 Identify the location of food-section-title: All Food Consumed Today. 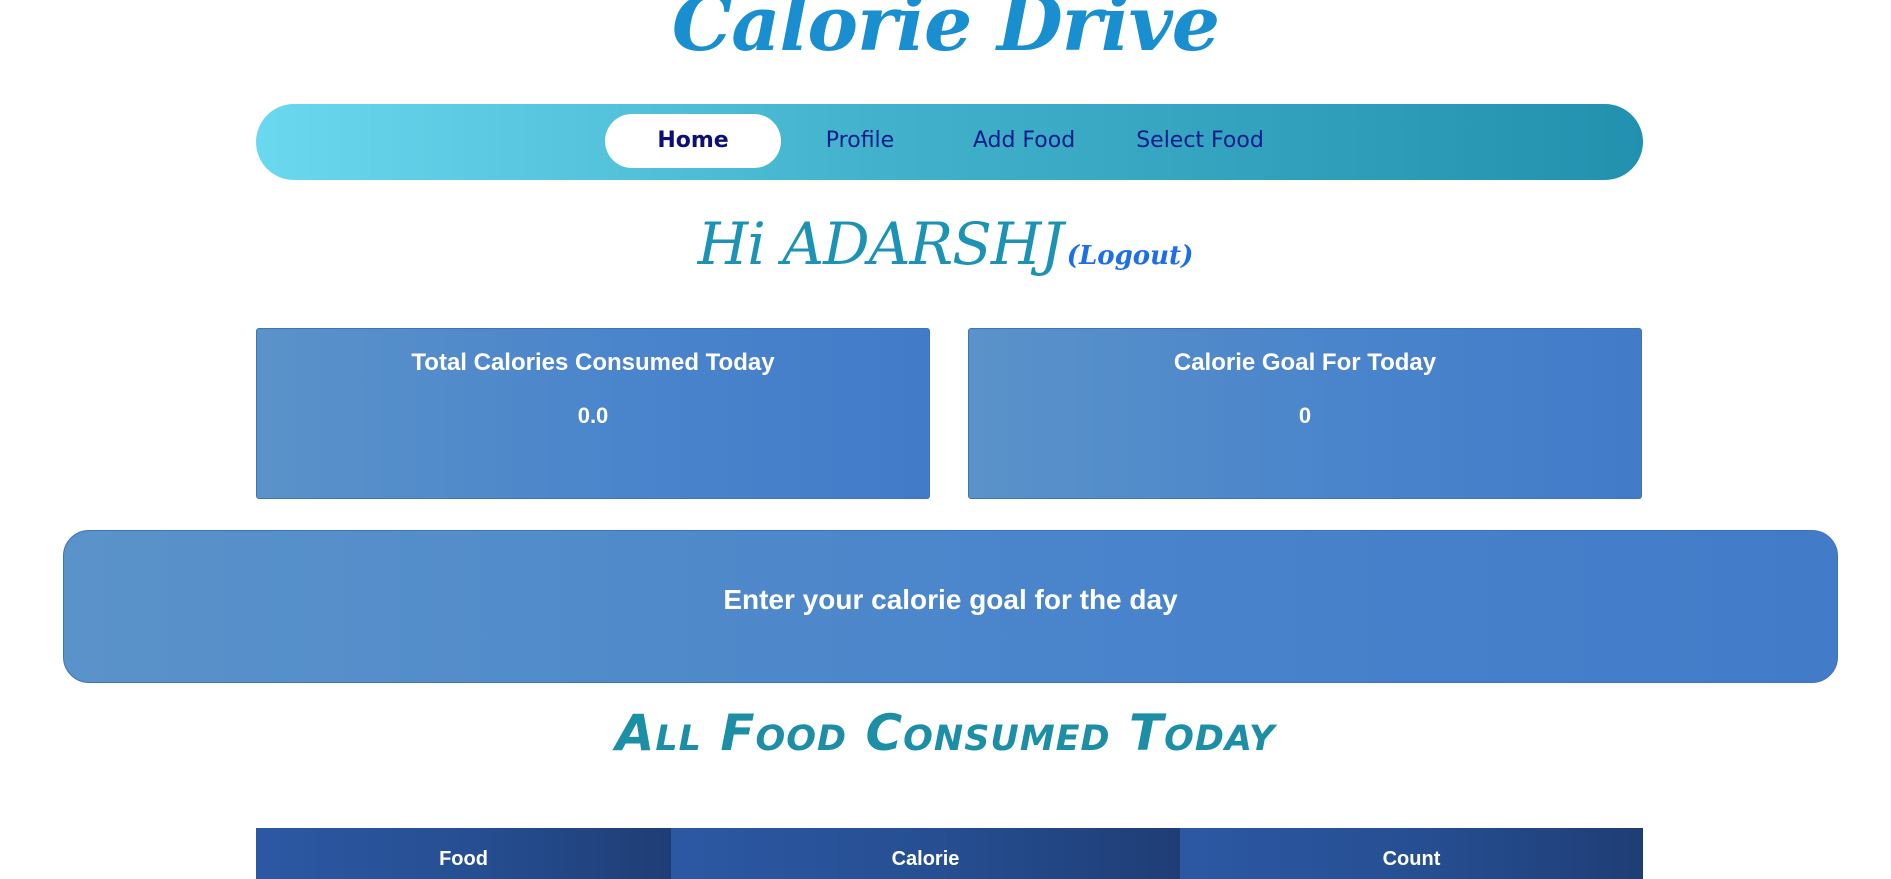
(945, 733).